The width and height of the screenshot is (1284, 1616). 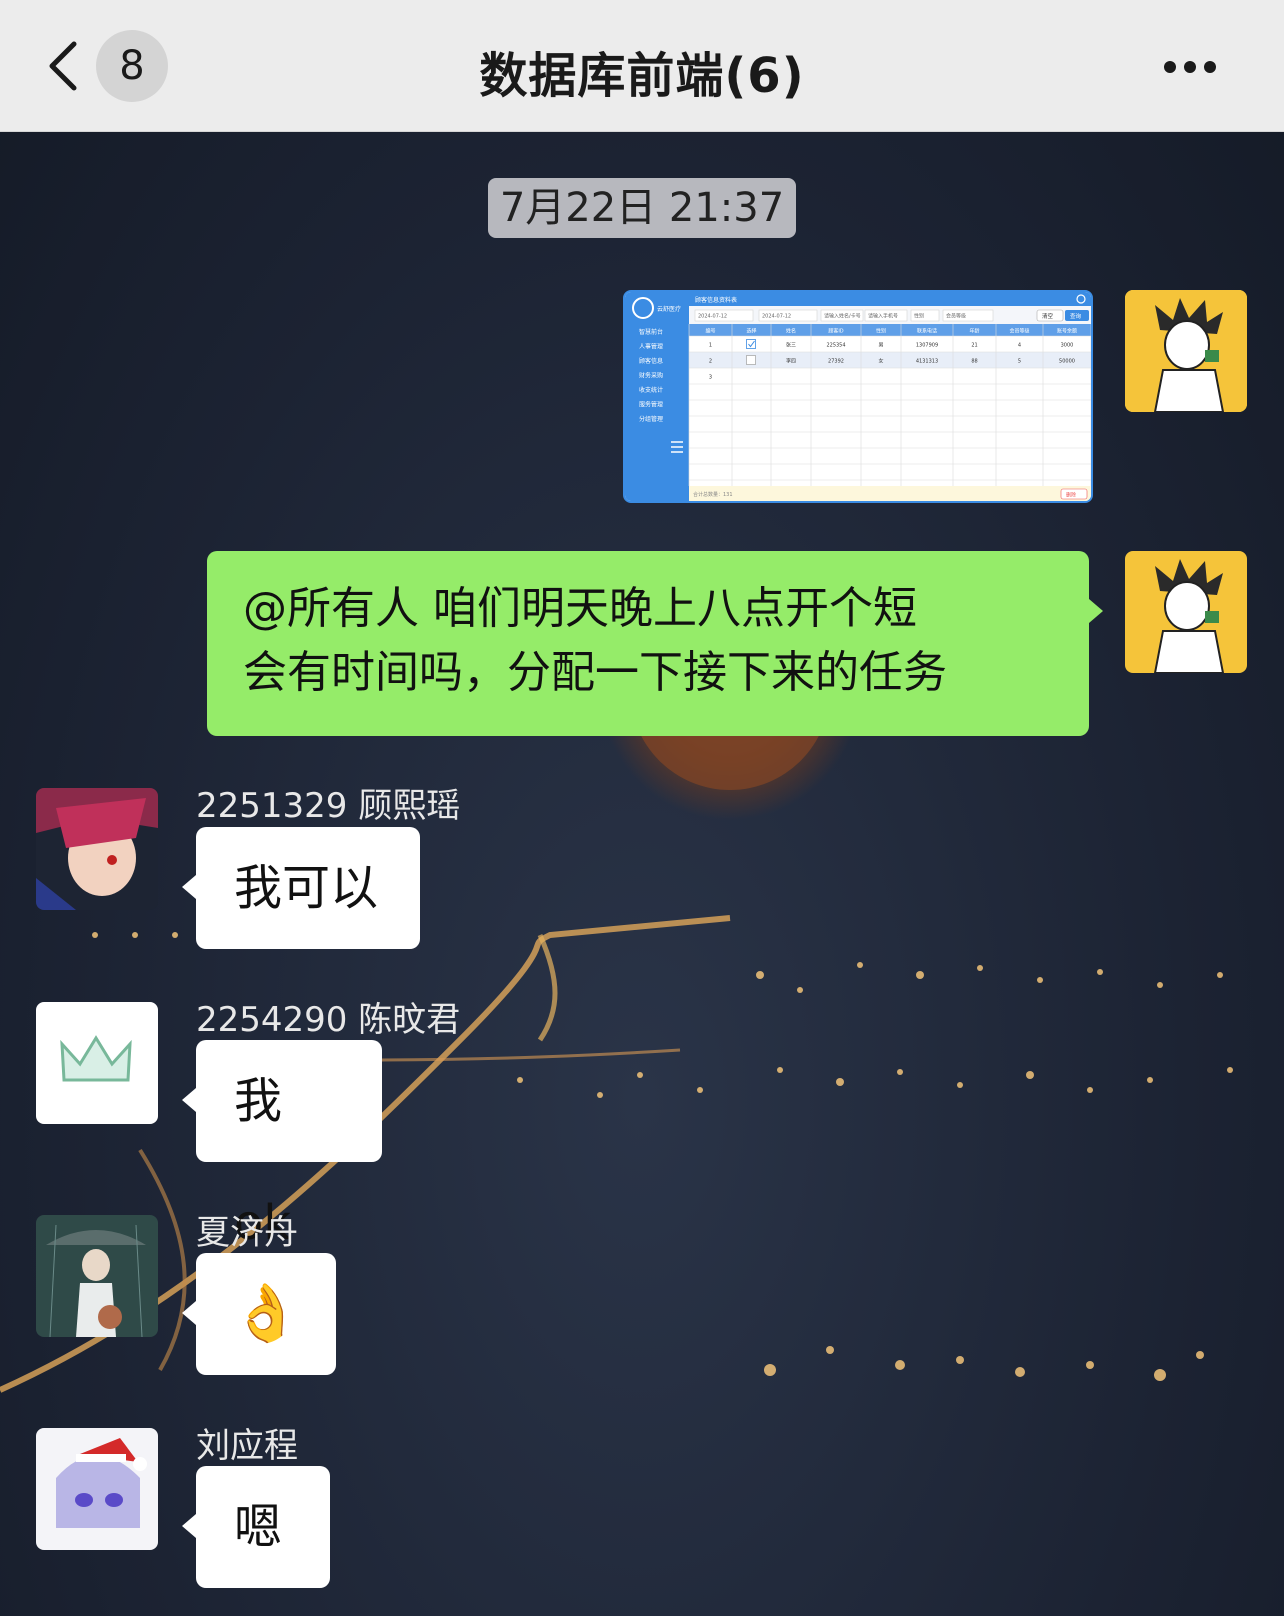 What do you see at coordinates (655, 643) in the screenshot?
I see `my-message-bubble: @所有人 咱们明天晚上八点开个短 会有时间吗，分配一下接下来的任务` at bounding box center [655, 643].